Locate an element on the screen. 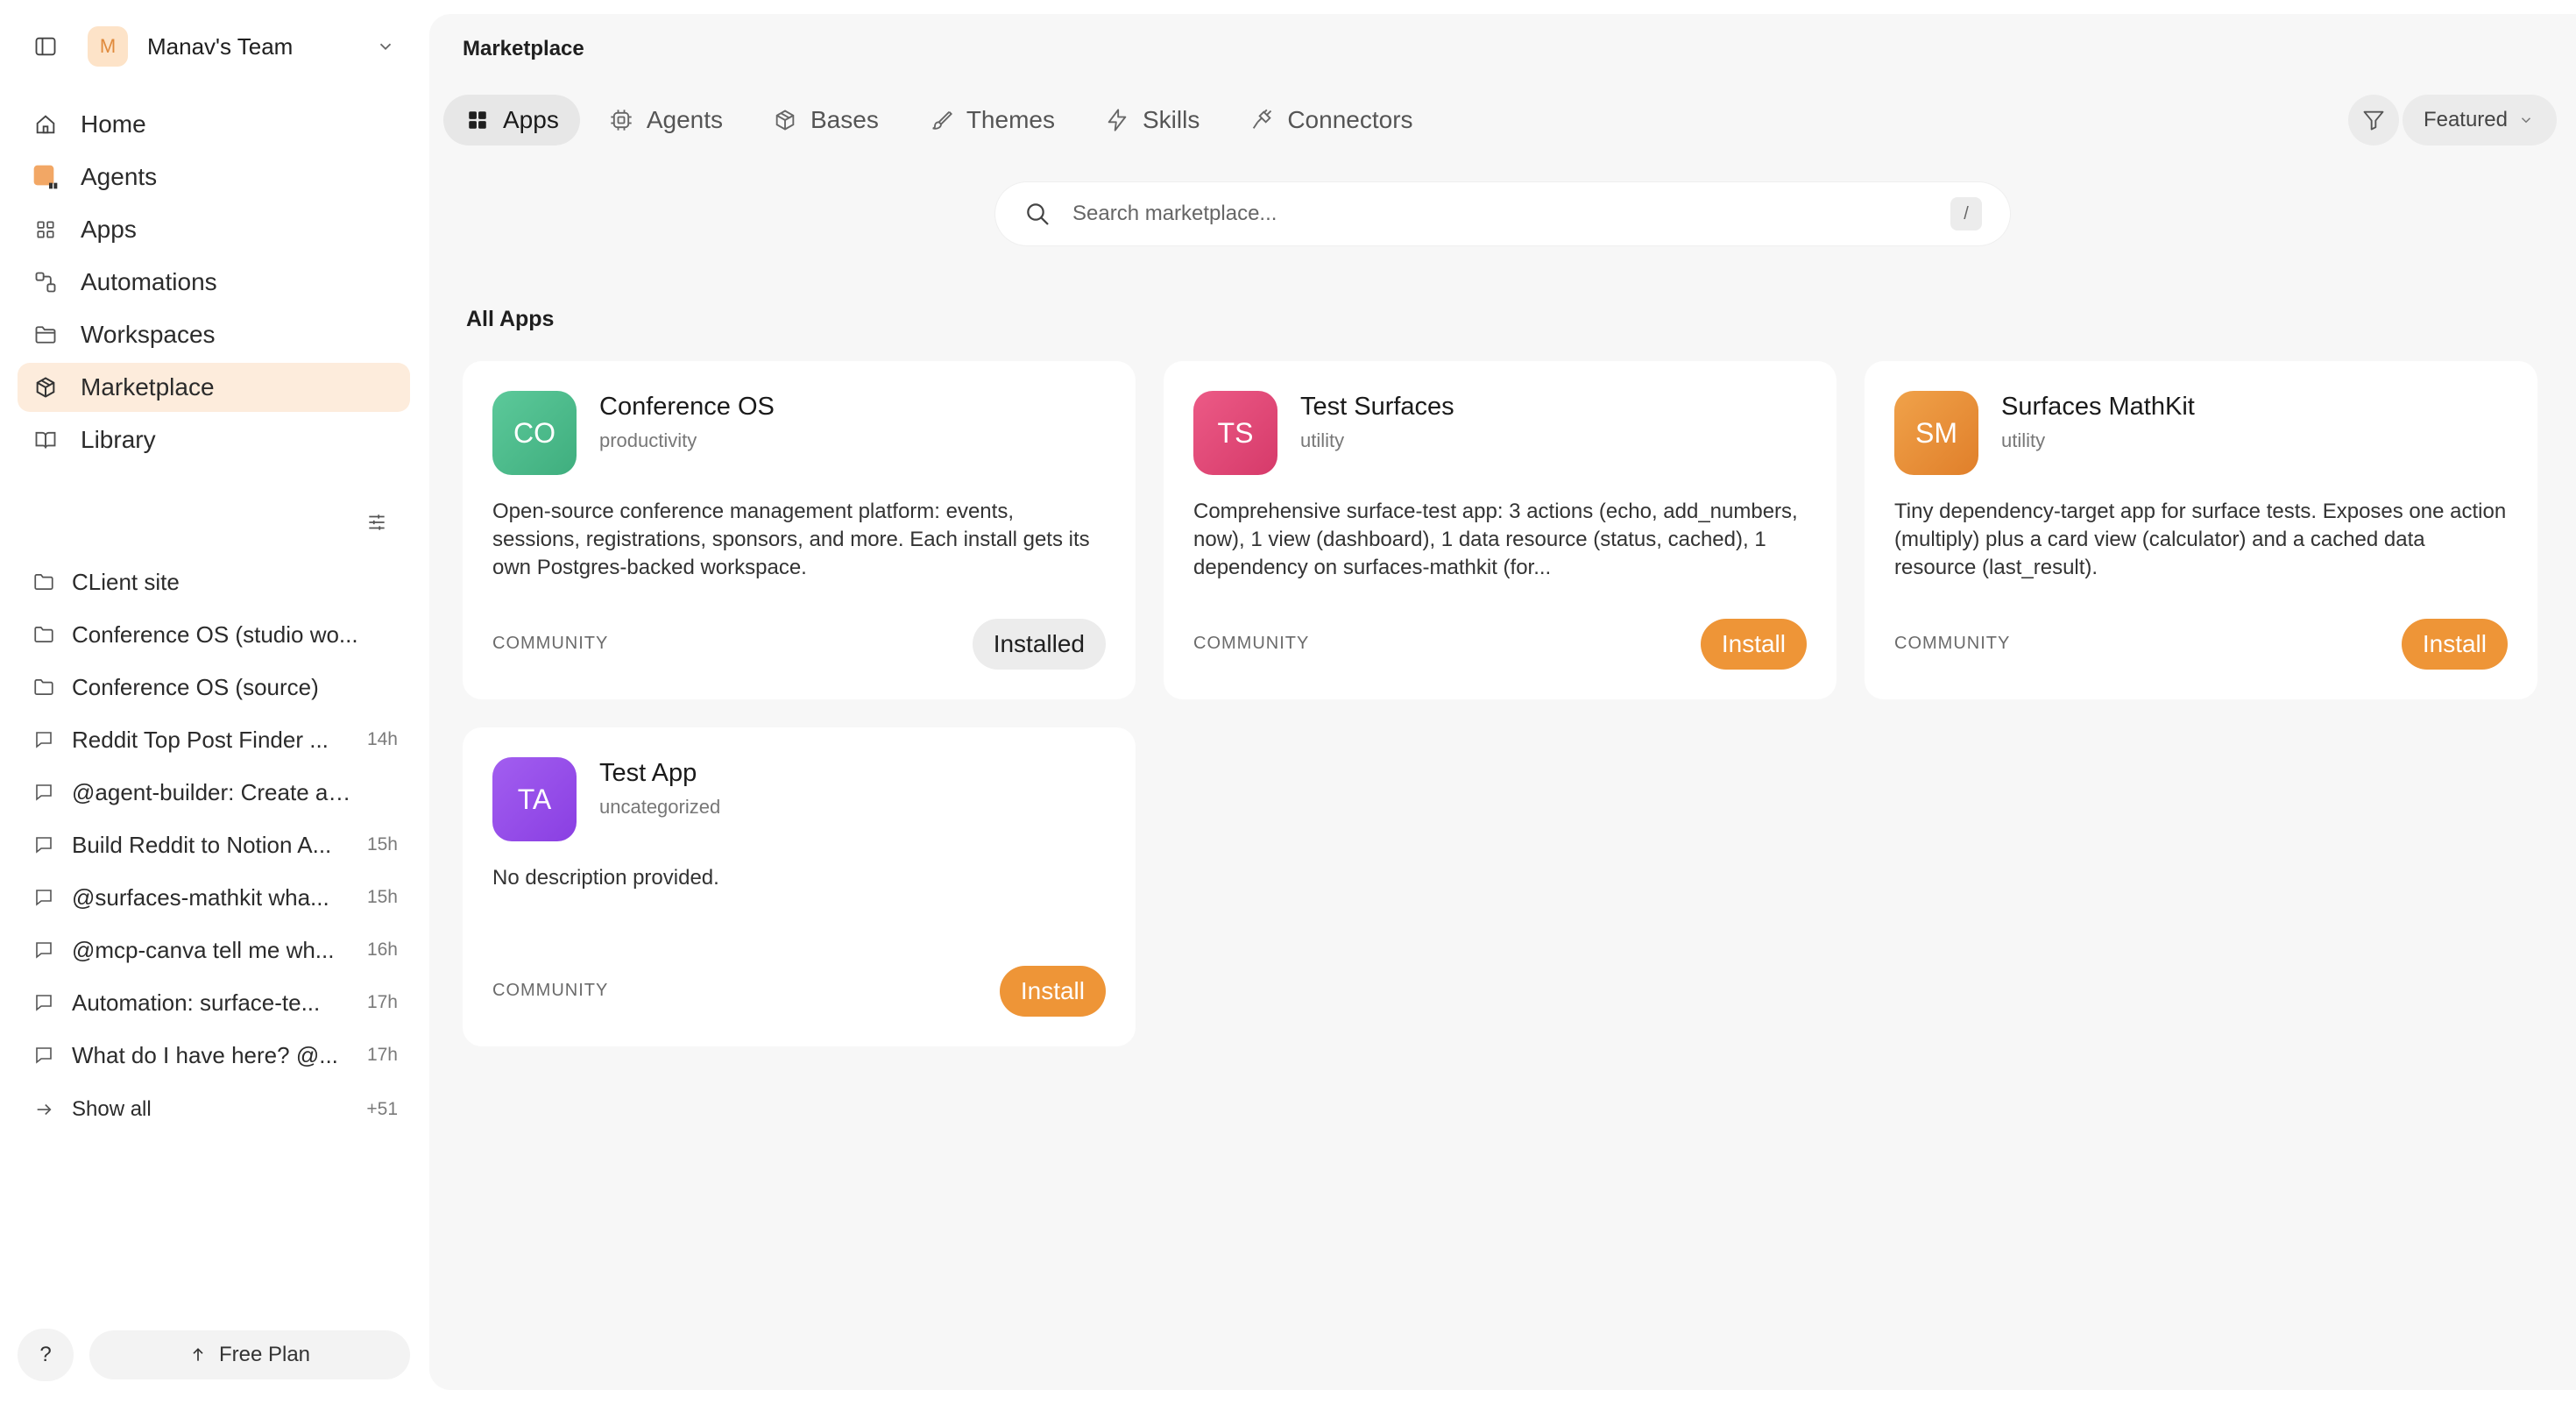  tab-skills: Skills is located at coordinates (1152, 120).